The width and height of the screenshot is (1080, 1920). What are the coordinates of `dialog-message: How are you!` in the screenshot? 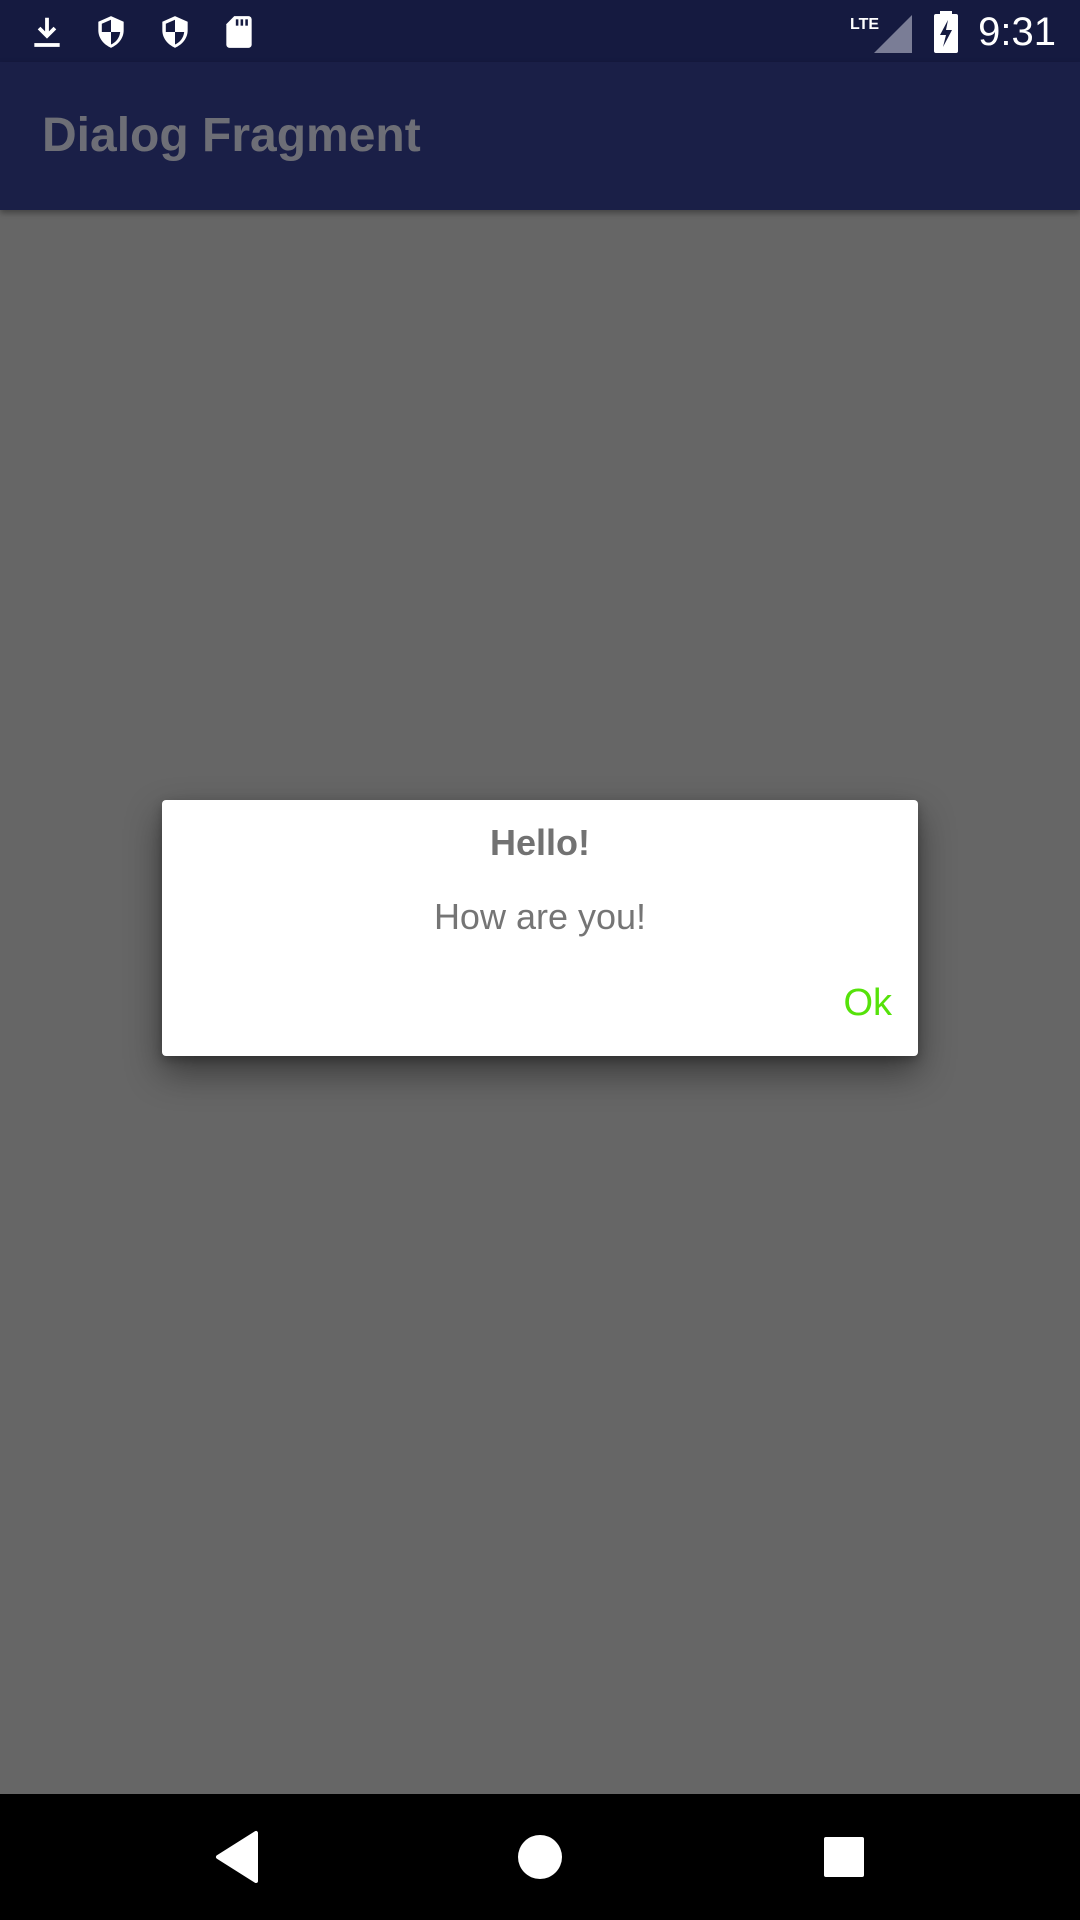 It's located at (540, 916).